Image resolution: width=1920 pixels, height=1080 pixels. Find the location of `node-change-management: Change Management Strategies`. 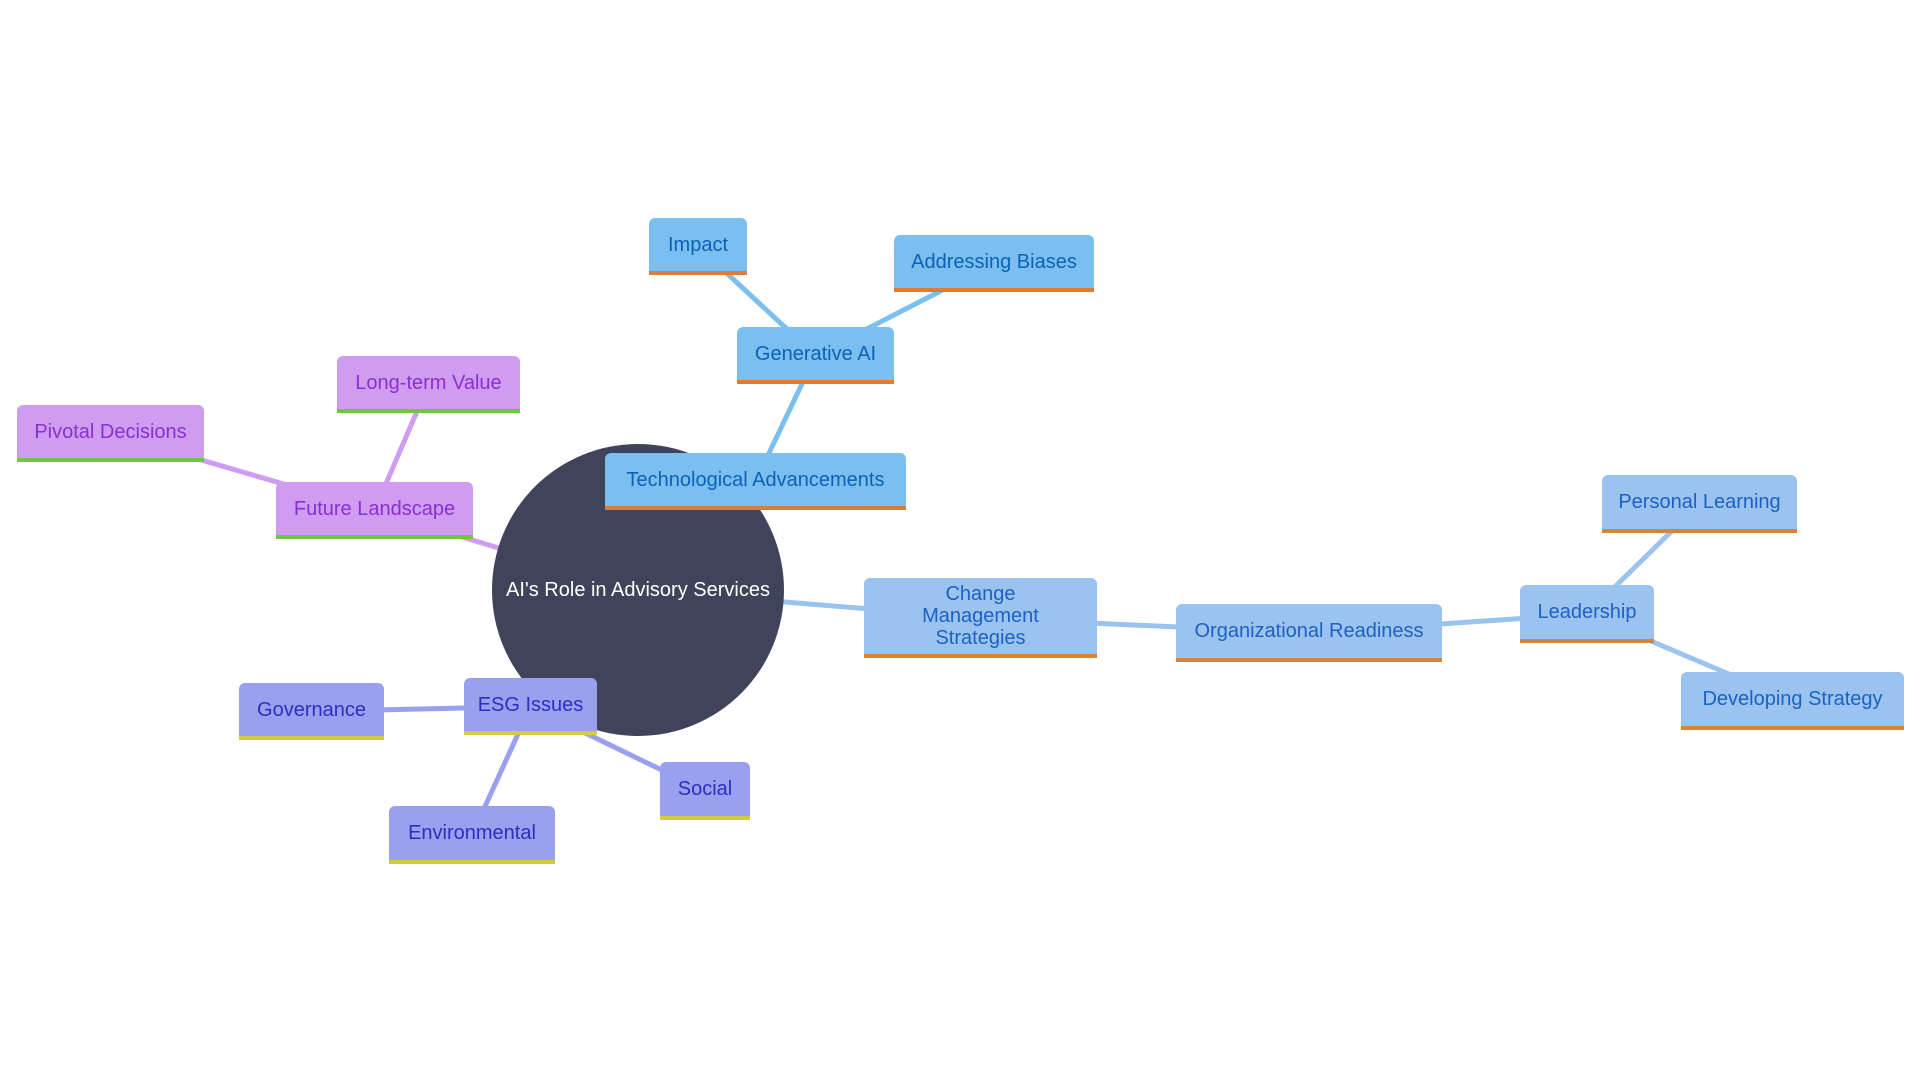

node-change-management: Change Management Strategies is located at coordinates (980, 618).